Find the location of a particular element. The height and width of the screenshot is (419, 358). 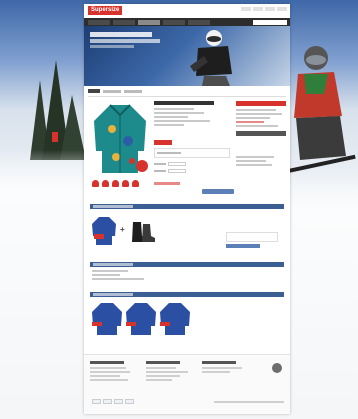

bundle-price-box is located at coordinates (252, 237).